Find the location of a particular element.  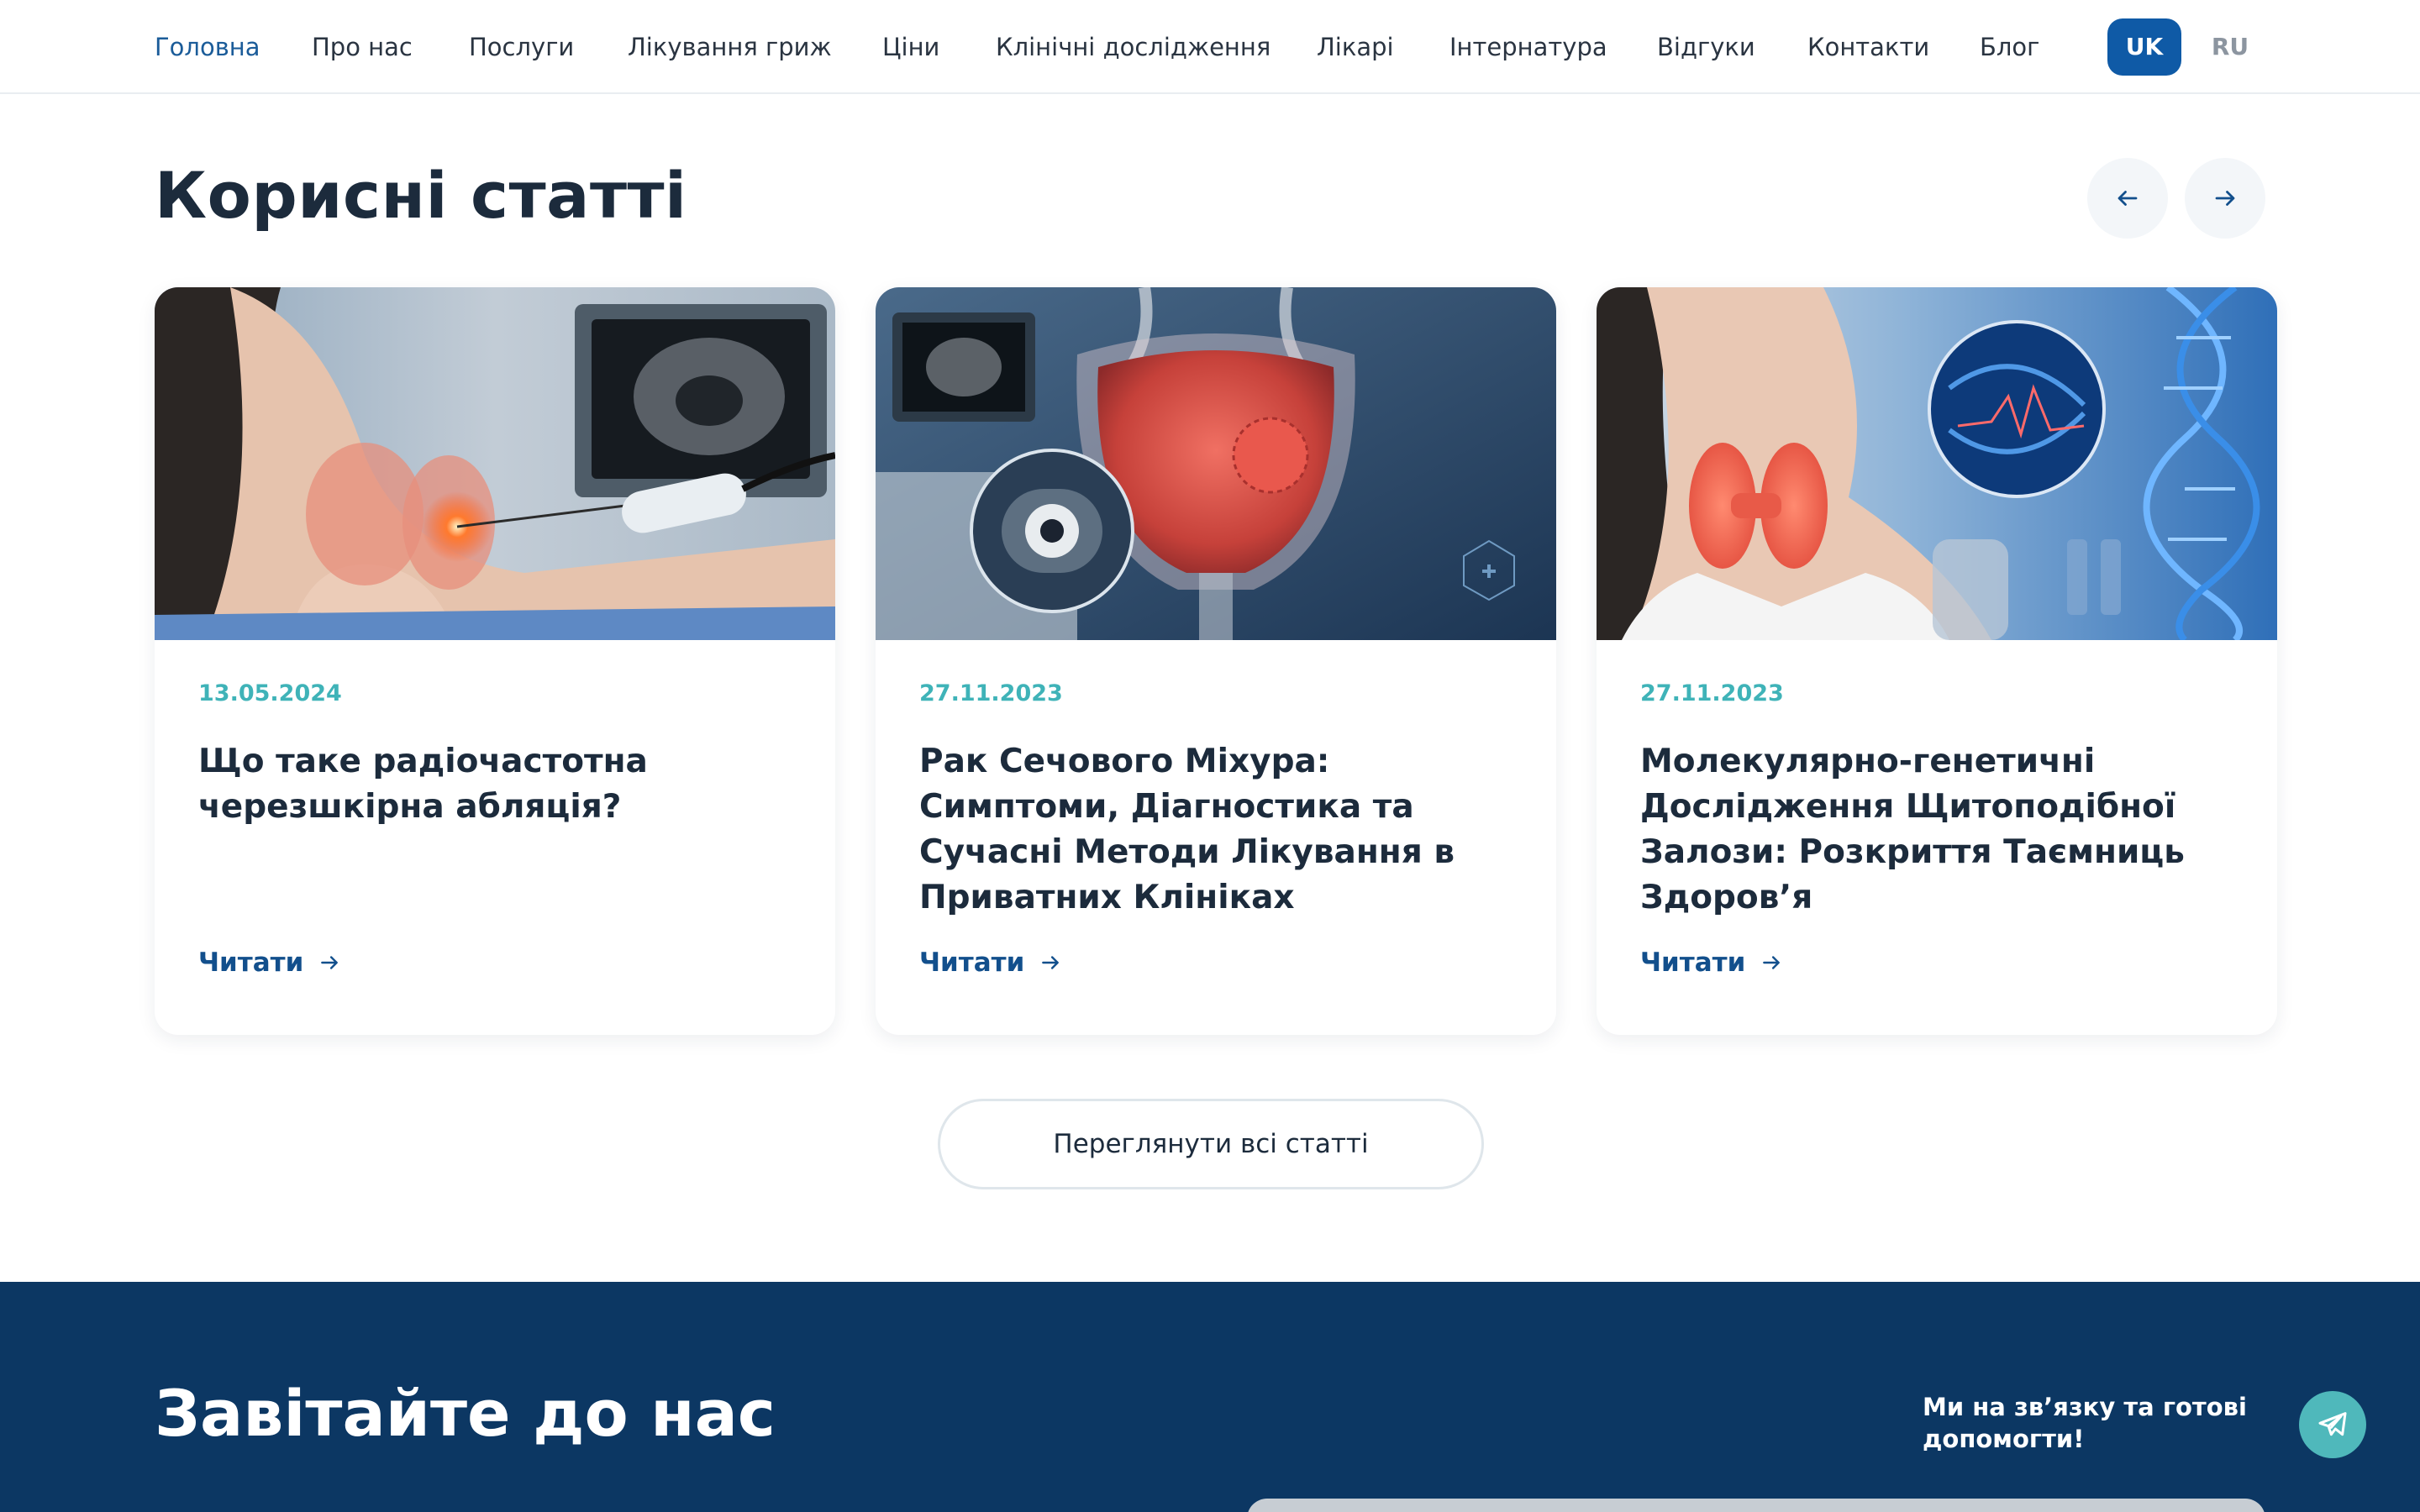

location-photo is located at coordinates (1756, 1505).